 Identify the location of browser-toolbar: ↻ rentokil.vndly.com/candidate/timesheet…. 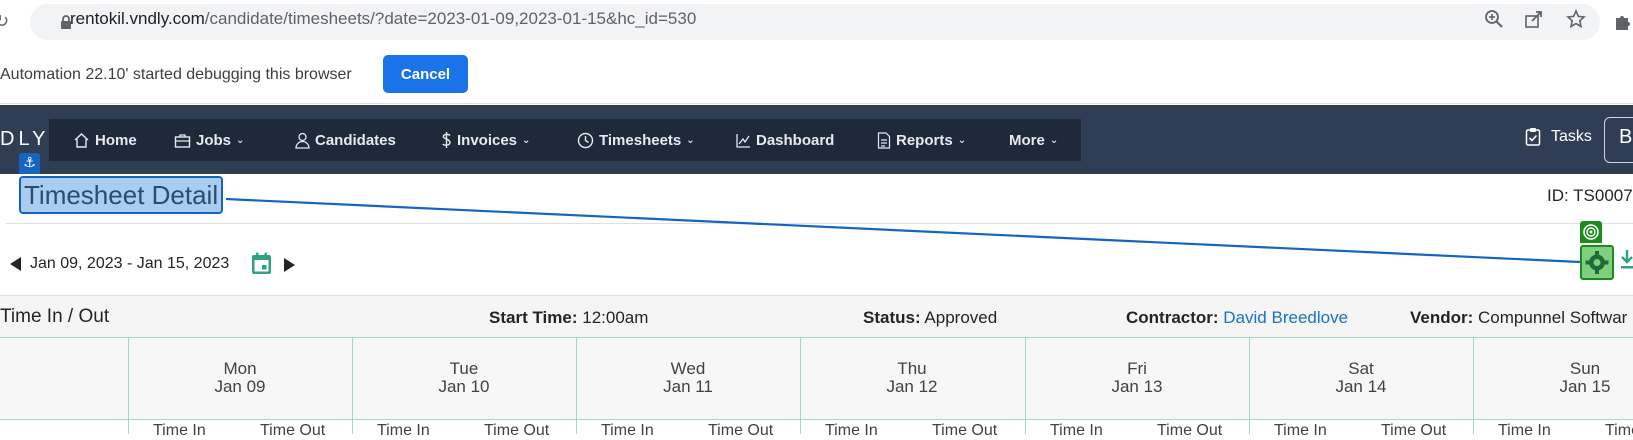
(816, 22).